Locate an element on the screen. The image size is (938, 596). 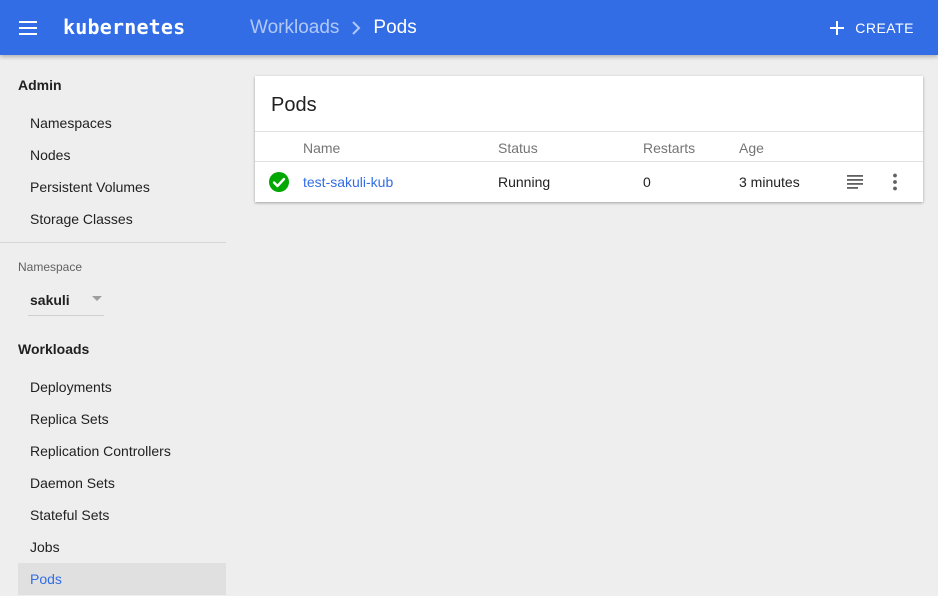
sidebar-item-replica-sets: Replica Sets is located at coordinates (122, 419).